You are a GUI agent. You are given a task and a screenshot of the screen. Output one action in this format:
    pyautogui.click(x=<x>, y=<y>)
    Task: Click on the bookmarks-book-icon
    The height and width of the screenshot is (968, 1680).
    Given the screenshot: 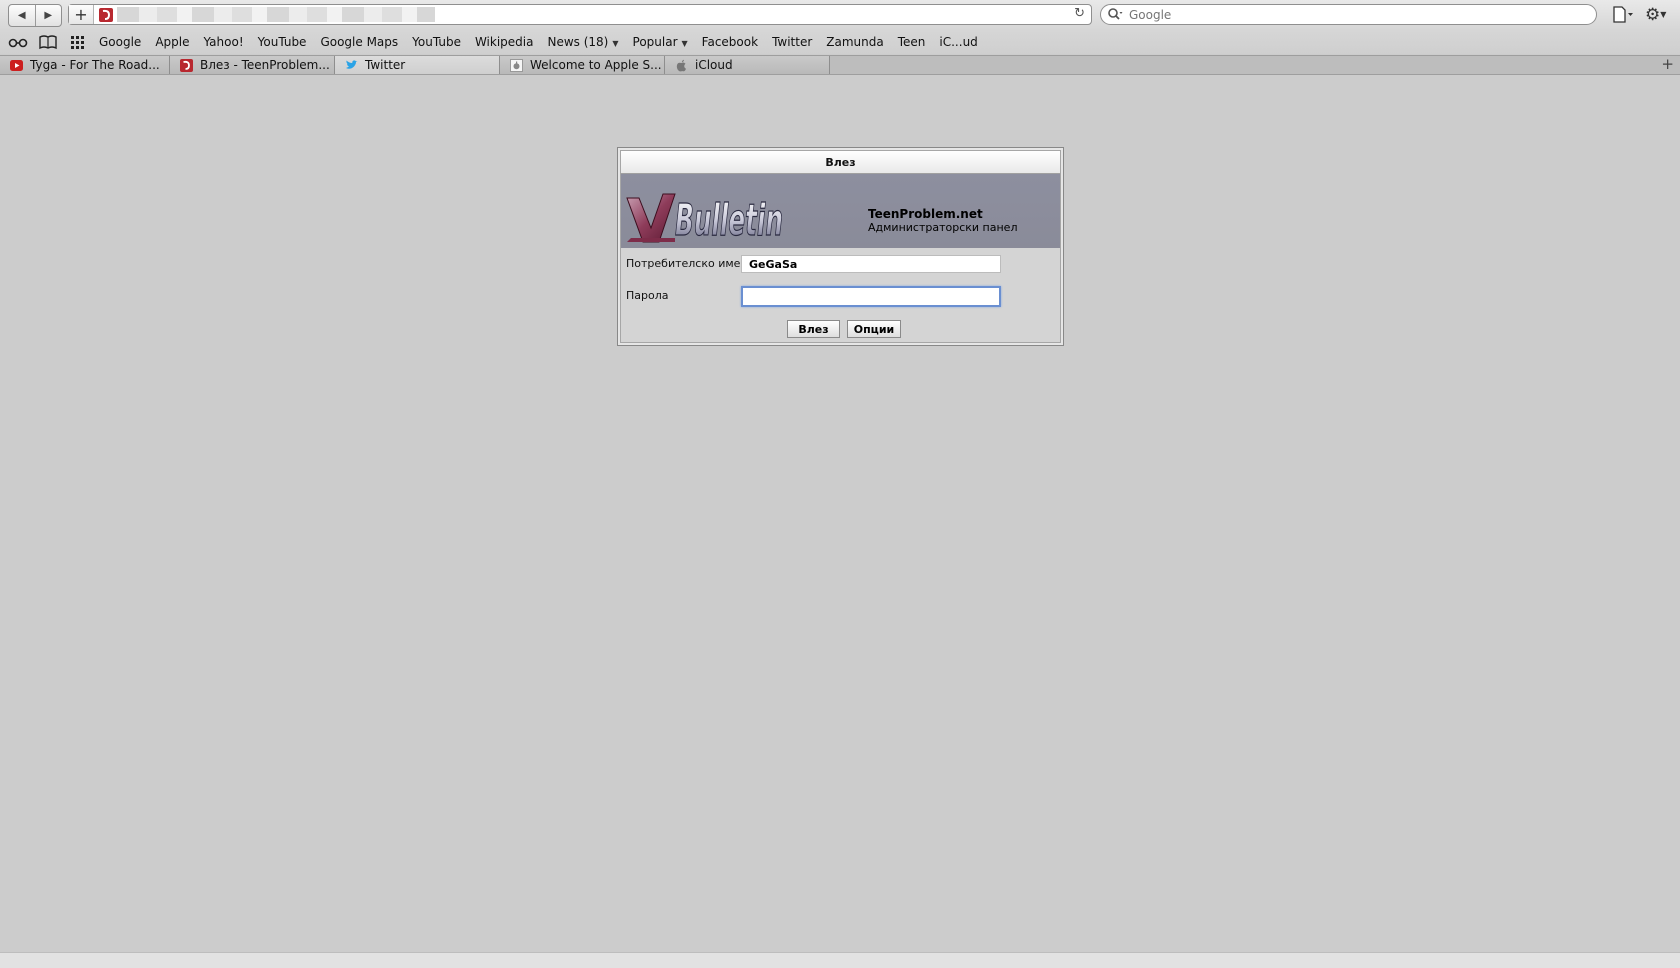 What is the action you would take?
    pyautogui.click(x=48, y=42)
    